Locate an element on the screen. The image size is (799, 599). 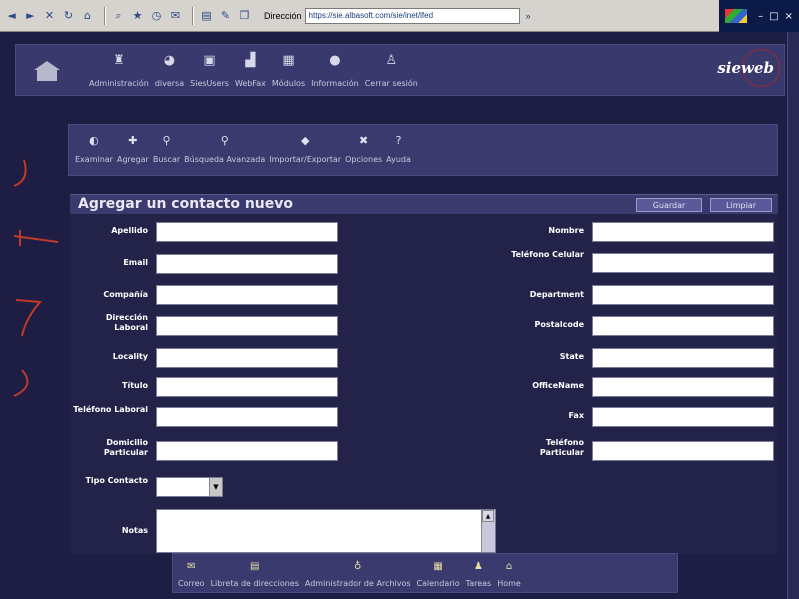
field-label: Tipo Contacto is located at coordinates (116, 480).